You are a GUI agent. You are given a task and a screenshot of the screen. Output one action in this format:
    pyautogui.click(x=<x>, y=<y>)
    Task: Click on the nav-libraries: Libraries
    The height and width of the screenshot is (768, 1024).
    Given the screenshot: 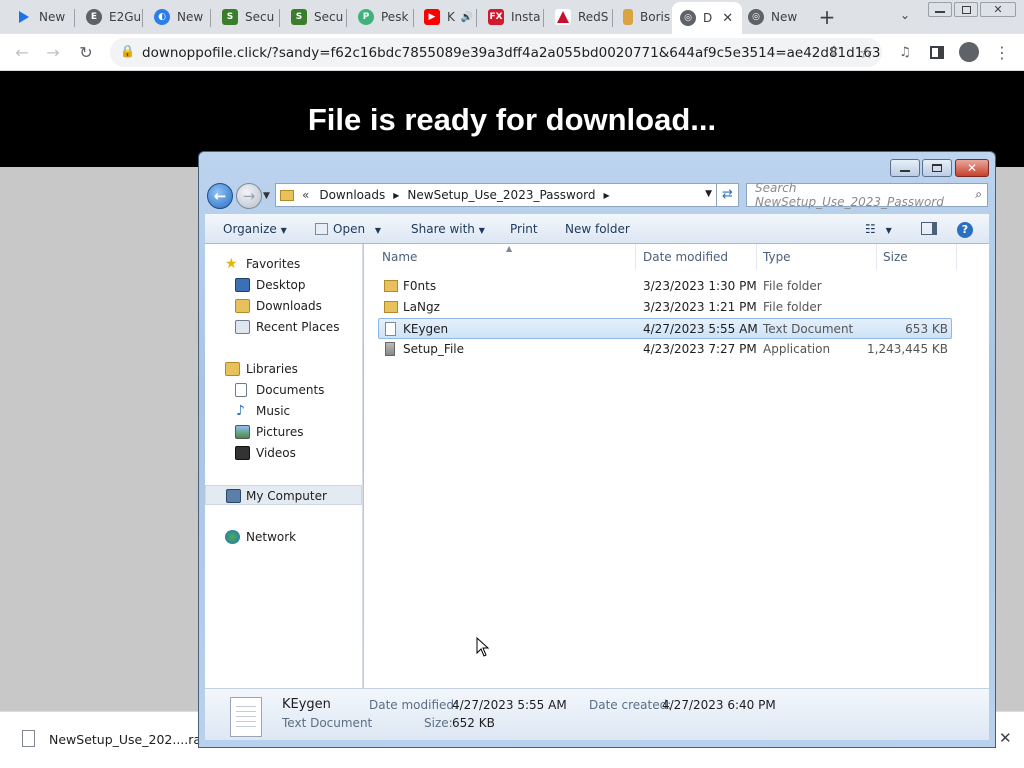 What is the action you would take?
    pyautogui.click(x=283, y=369)
    